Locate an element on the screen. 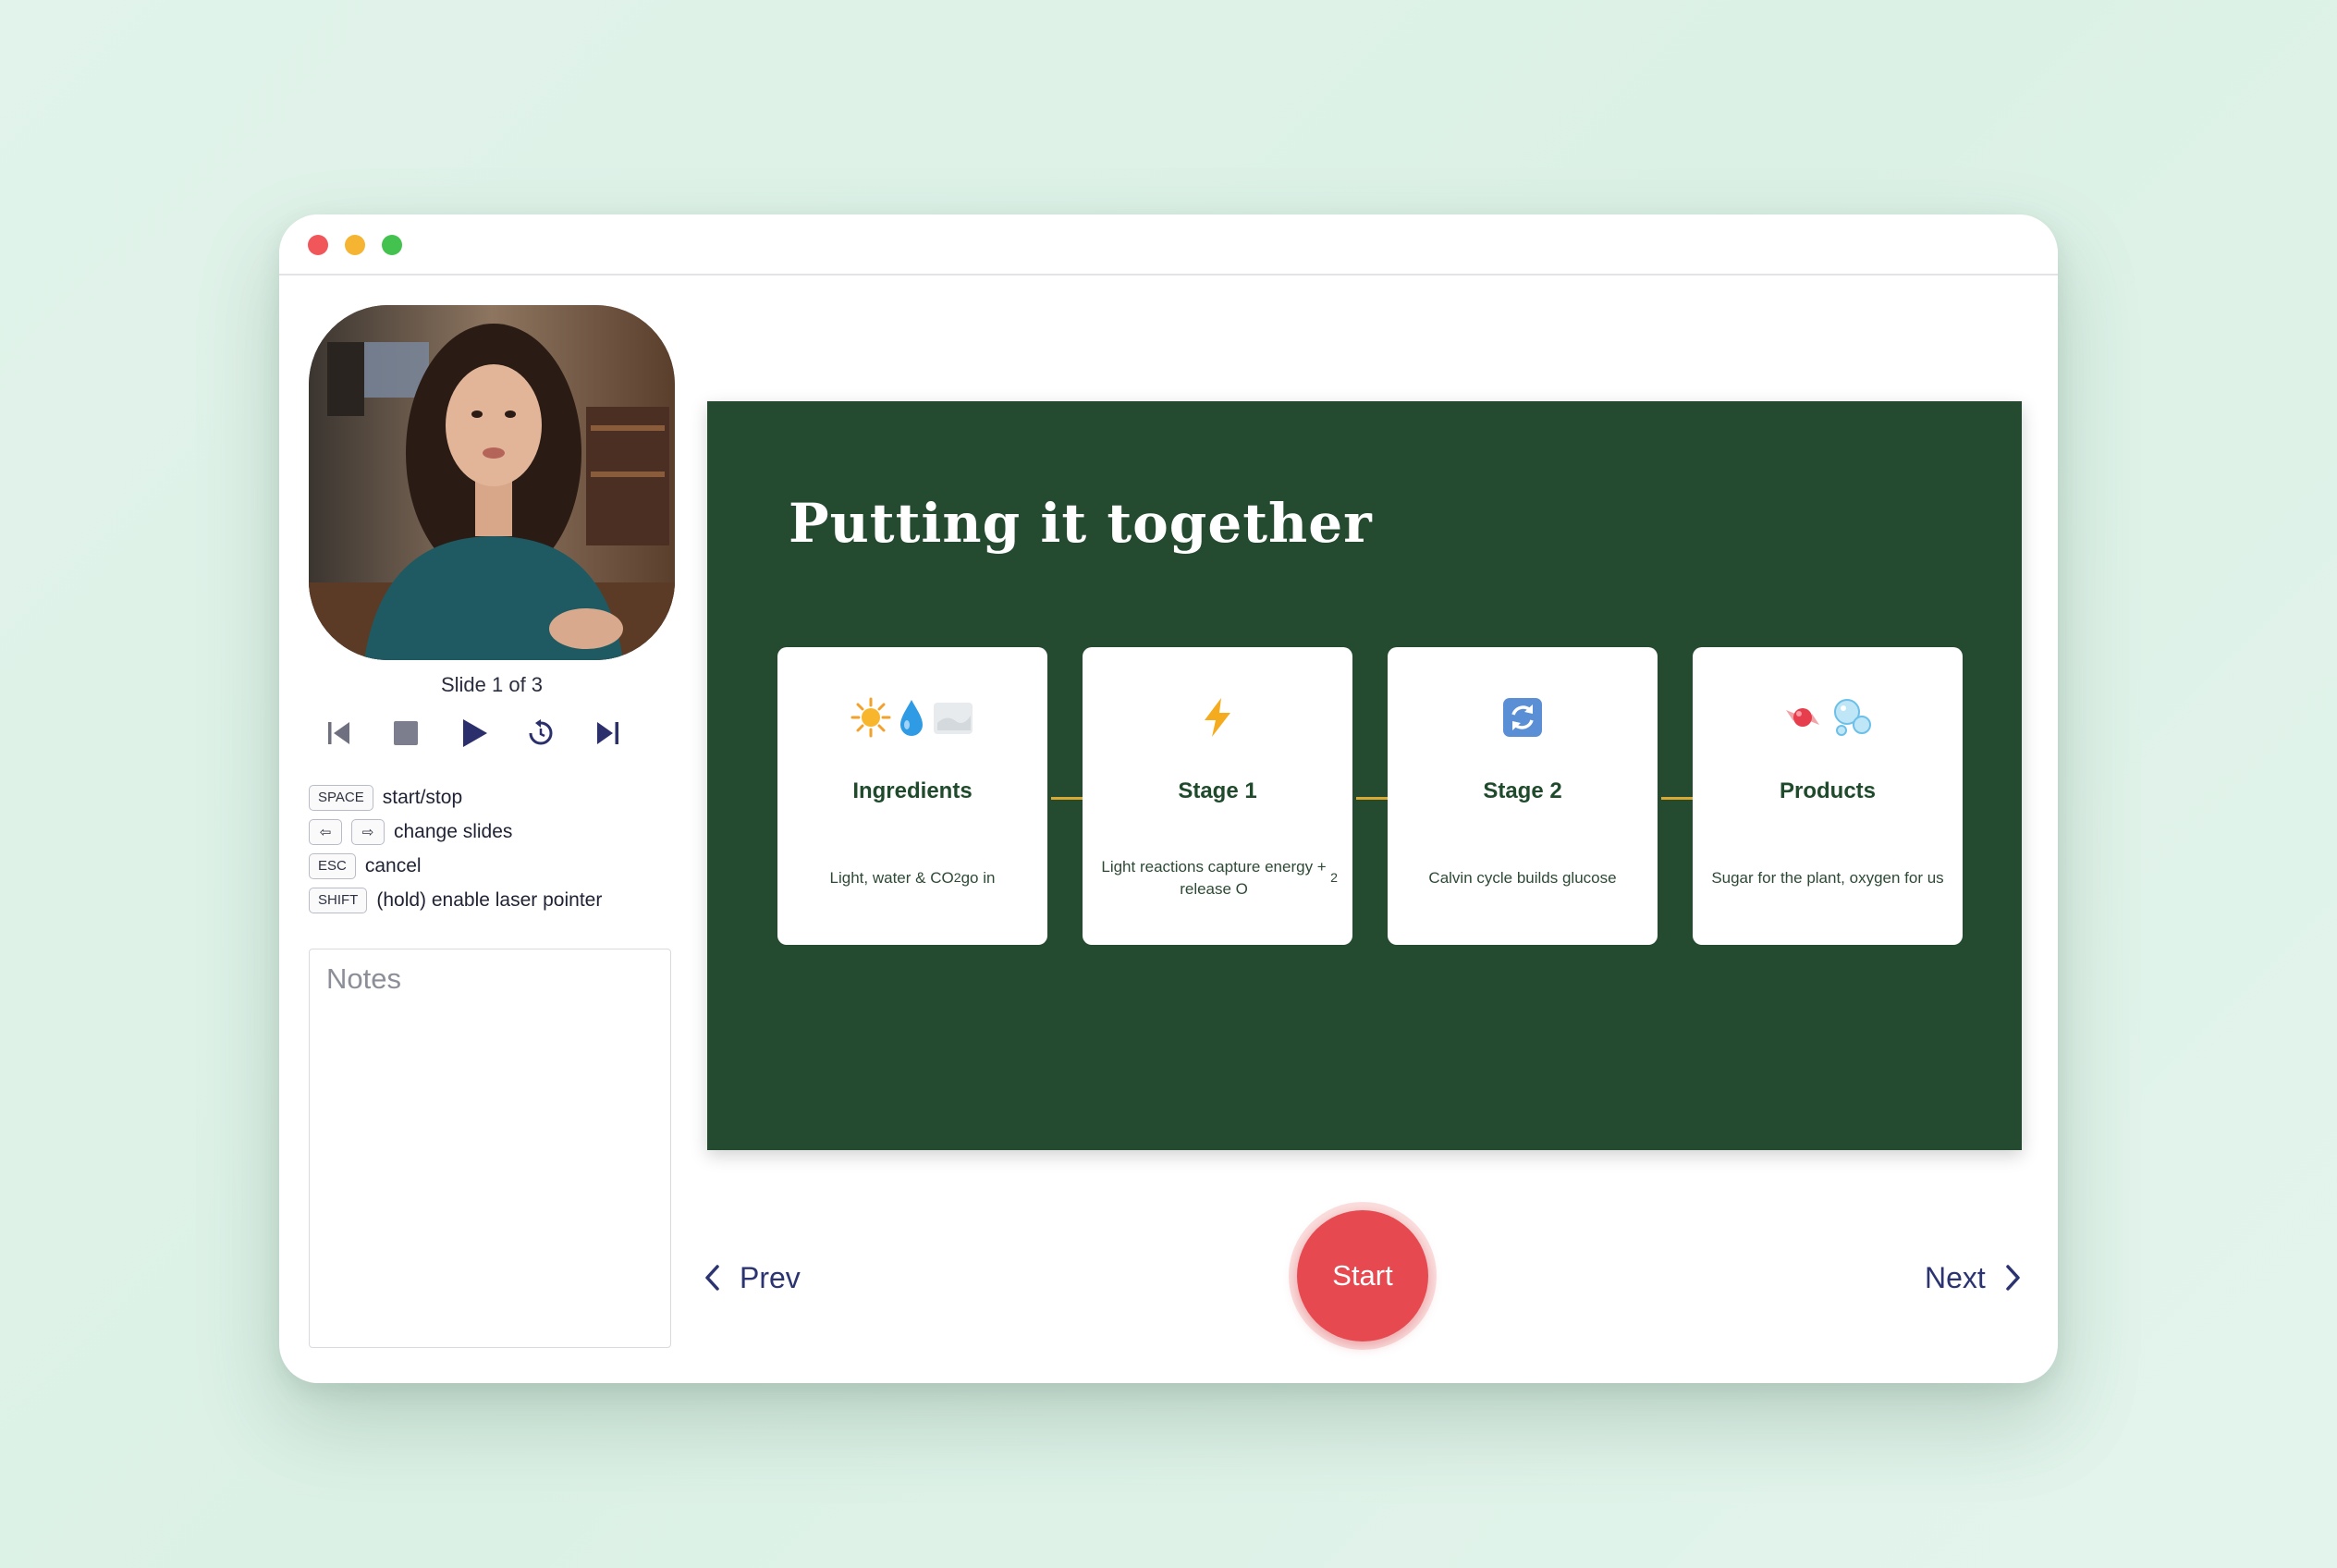 Image resolution: width=2337 pixels, height=1568 pixels. water-drop-icon is located at coordinates (911, 718).